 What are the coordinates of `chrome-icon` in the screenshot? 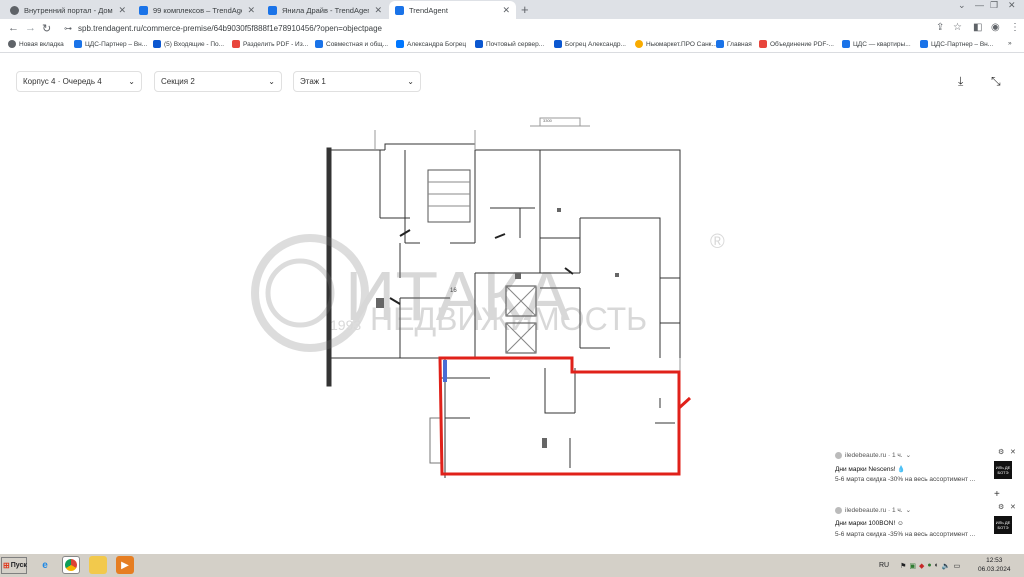 It's located at (71, 565).